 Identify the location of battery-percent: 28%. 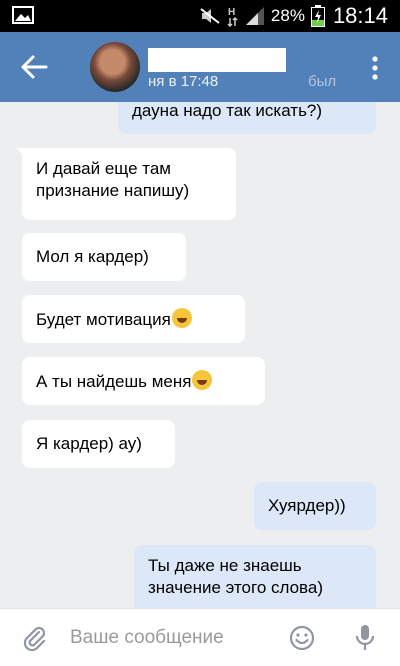
(287, 15).